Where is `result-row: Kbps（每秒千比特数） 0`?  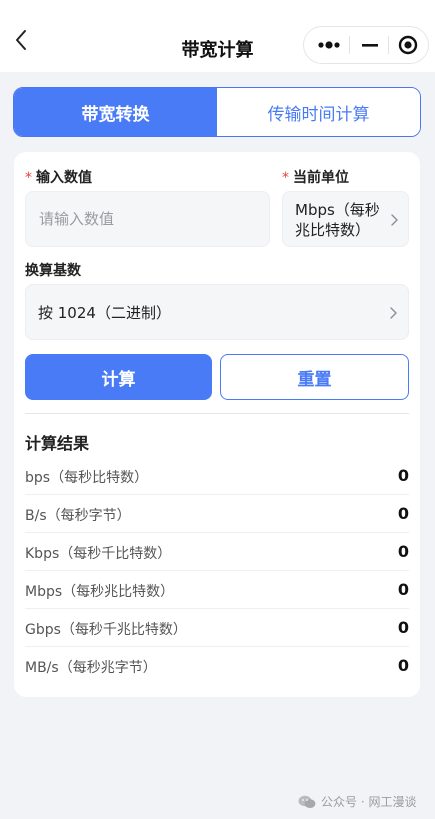 result-row: Kbps（每秒千比特数） 0 is located at coordinates (217, 552).